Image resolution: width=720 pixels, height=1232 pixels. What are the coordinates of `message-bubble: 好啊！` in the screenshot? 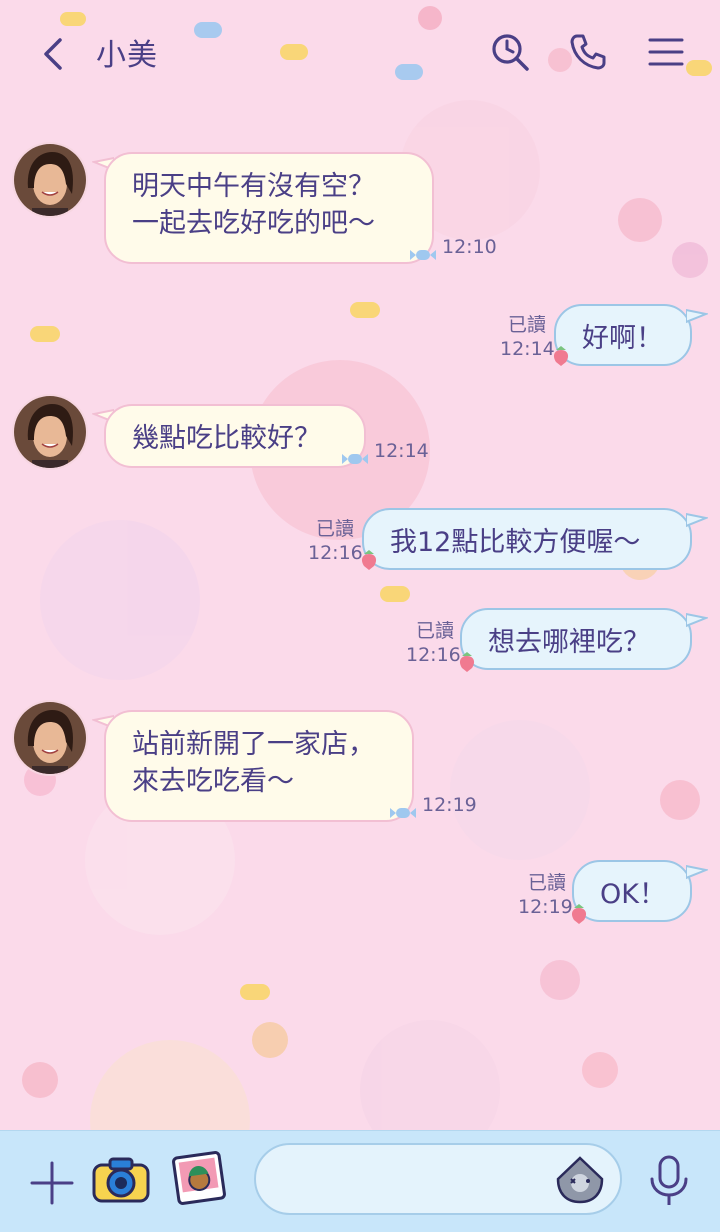 It's located at (623, 335).